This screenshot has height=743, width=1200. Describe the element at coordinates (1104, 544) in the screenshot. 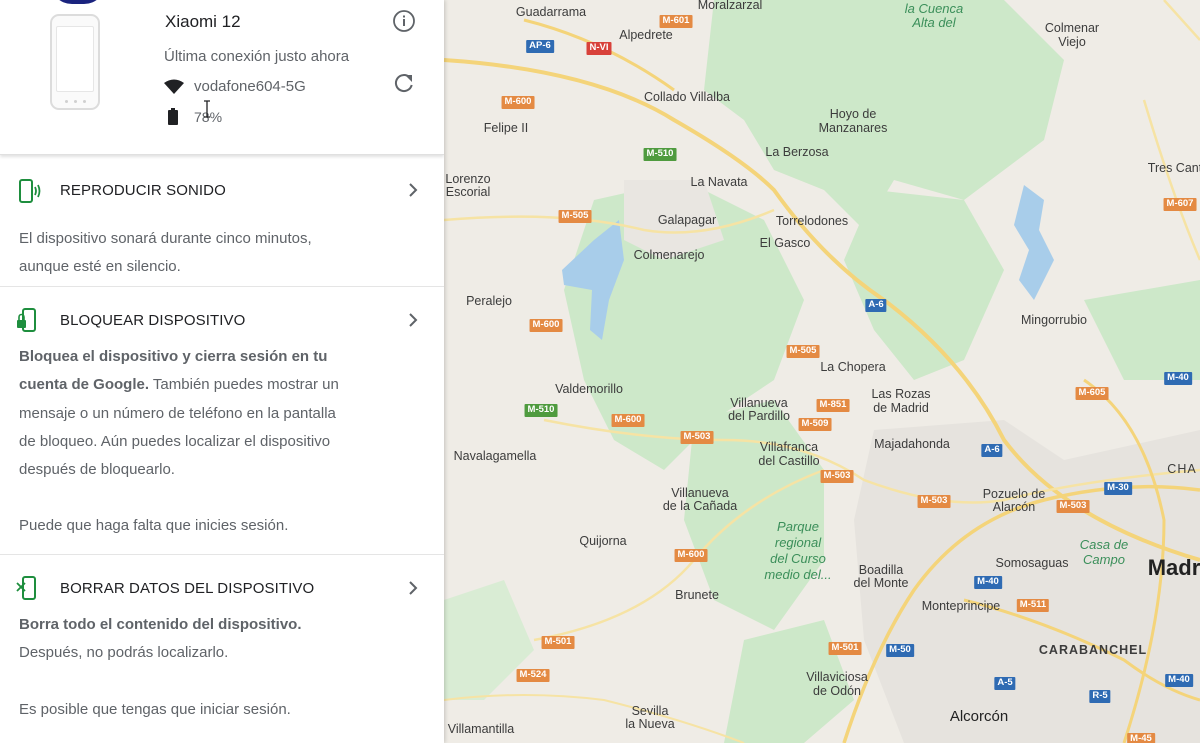

I see `park-label: Casa de` at that location.